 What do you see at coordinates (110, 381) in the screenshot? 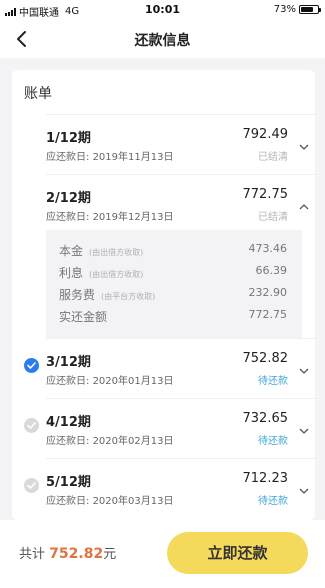
I see `installment-due-date: 应还款日: 2020年01月13日` at bounding box center [110, 381].